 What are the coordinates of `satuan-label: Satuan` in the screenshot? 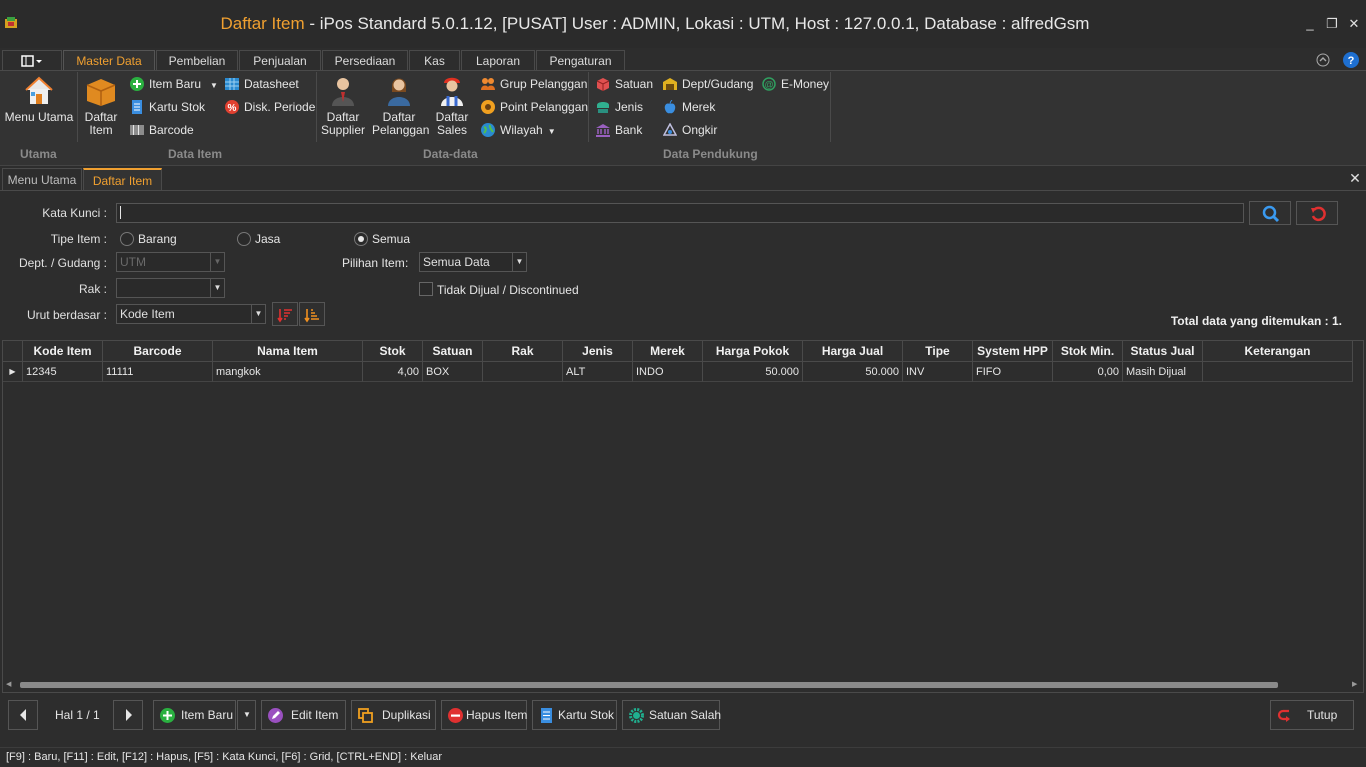 It's located at (634, 84).